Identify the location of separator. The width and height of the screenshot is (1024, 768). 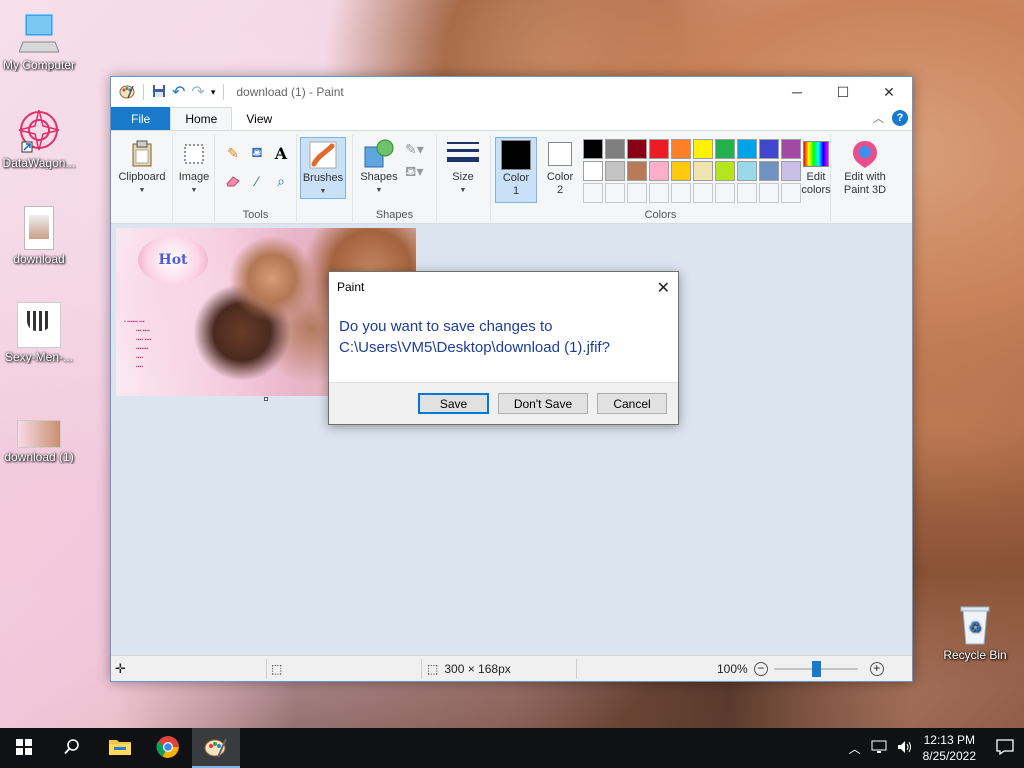
(143, 92).